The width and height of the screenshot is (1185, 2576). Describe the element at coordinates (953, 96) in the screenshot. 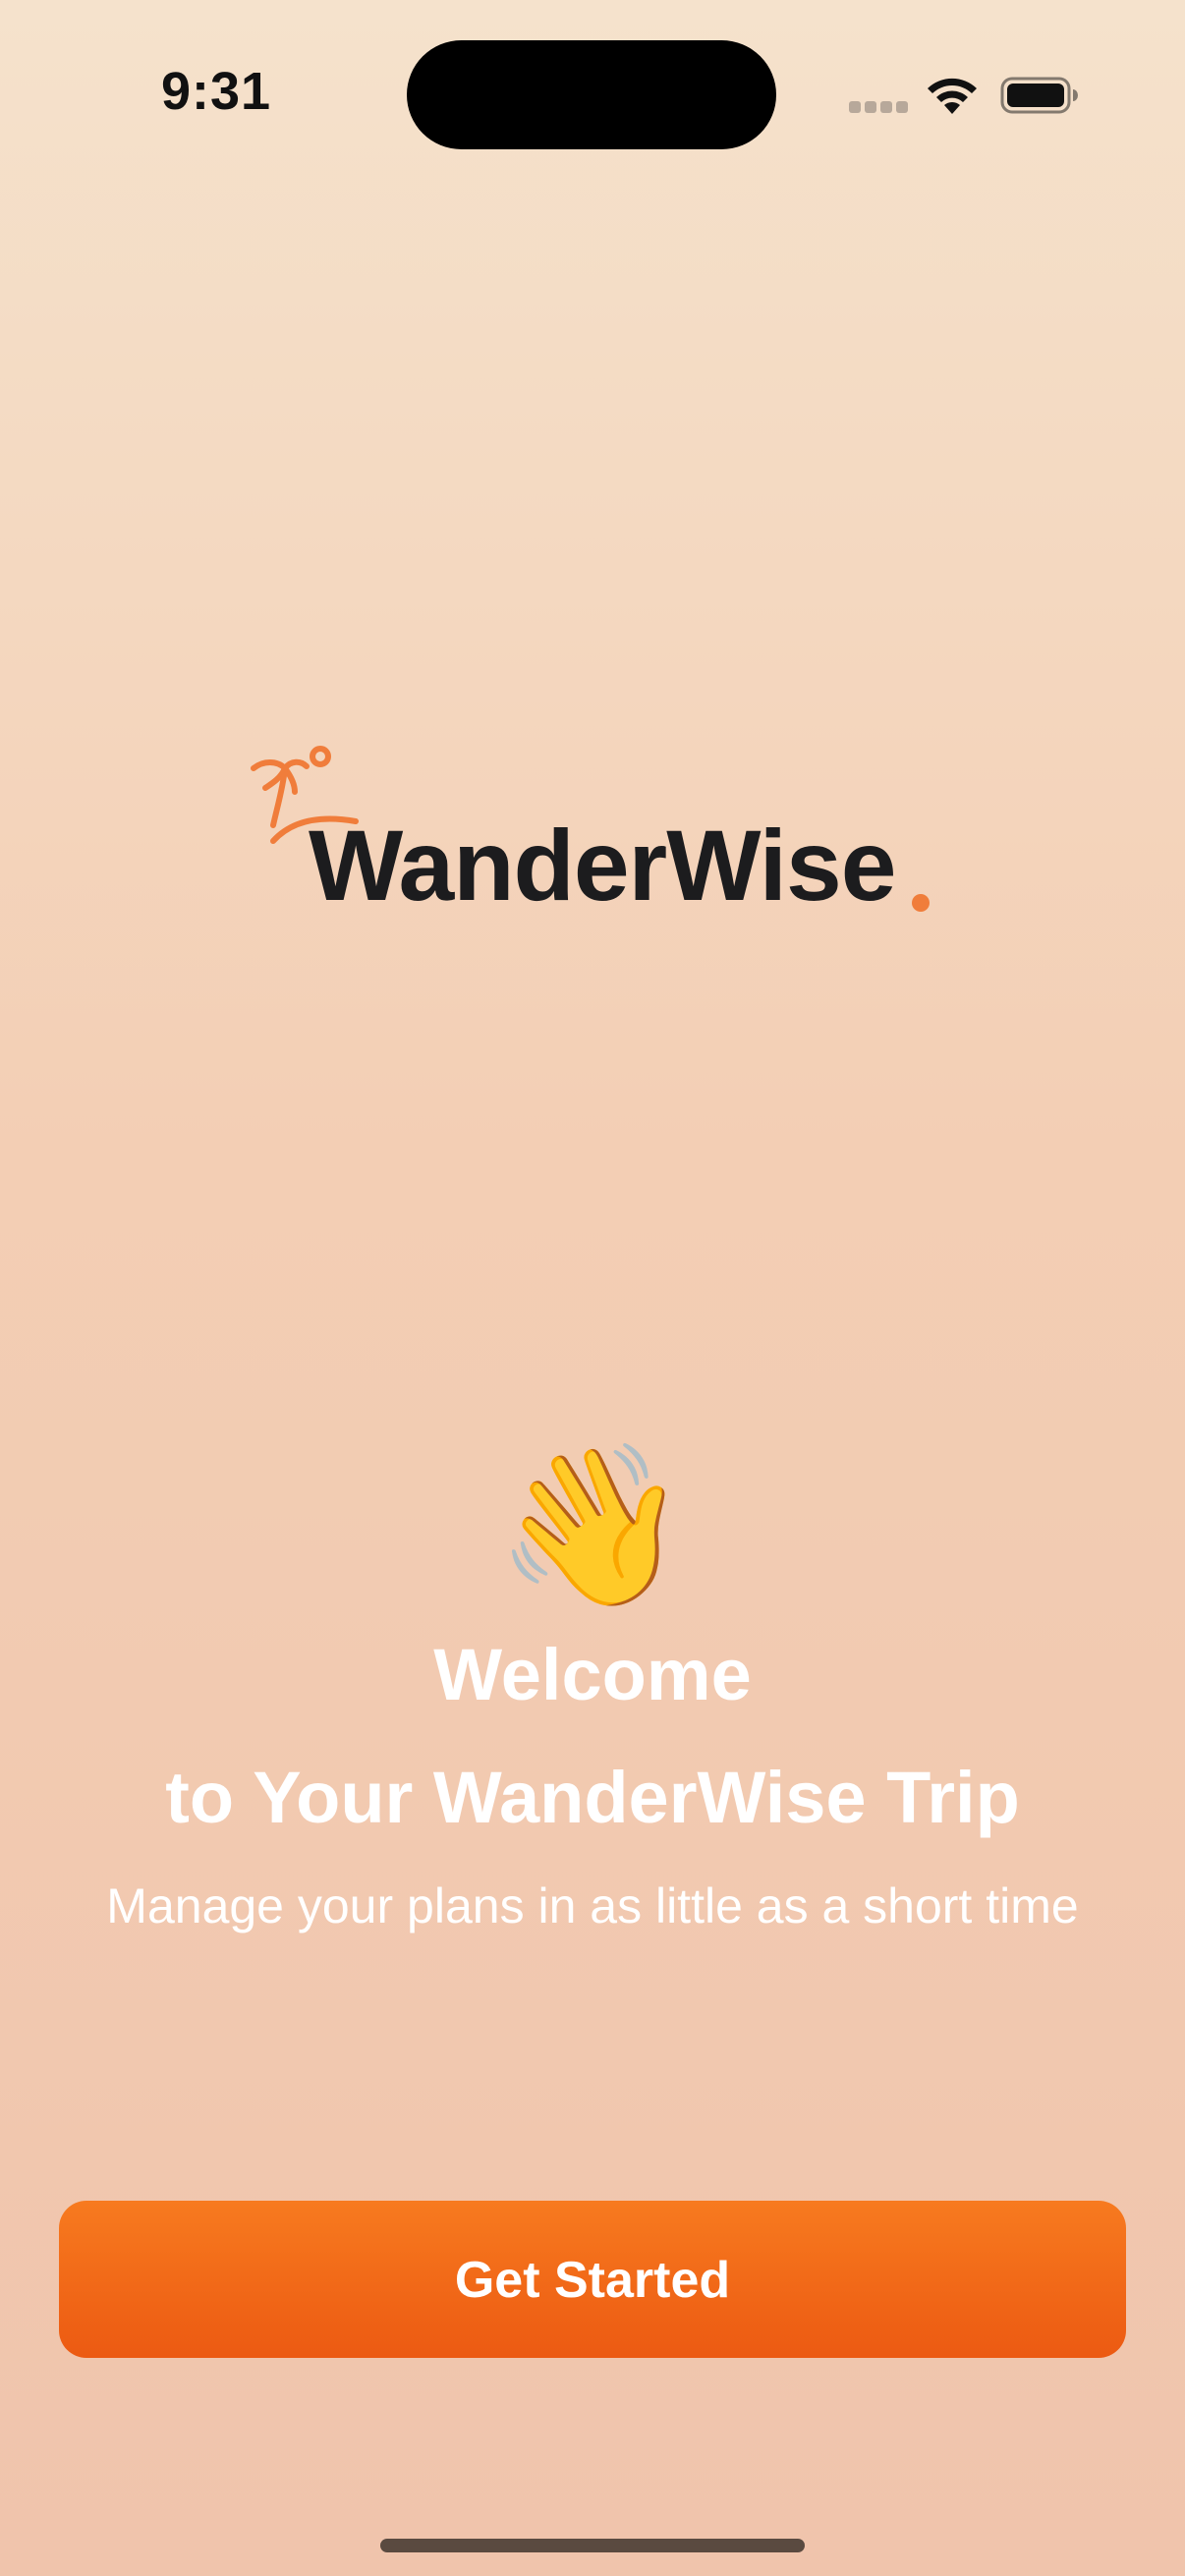

I see `wifi-icon` at that location.